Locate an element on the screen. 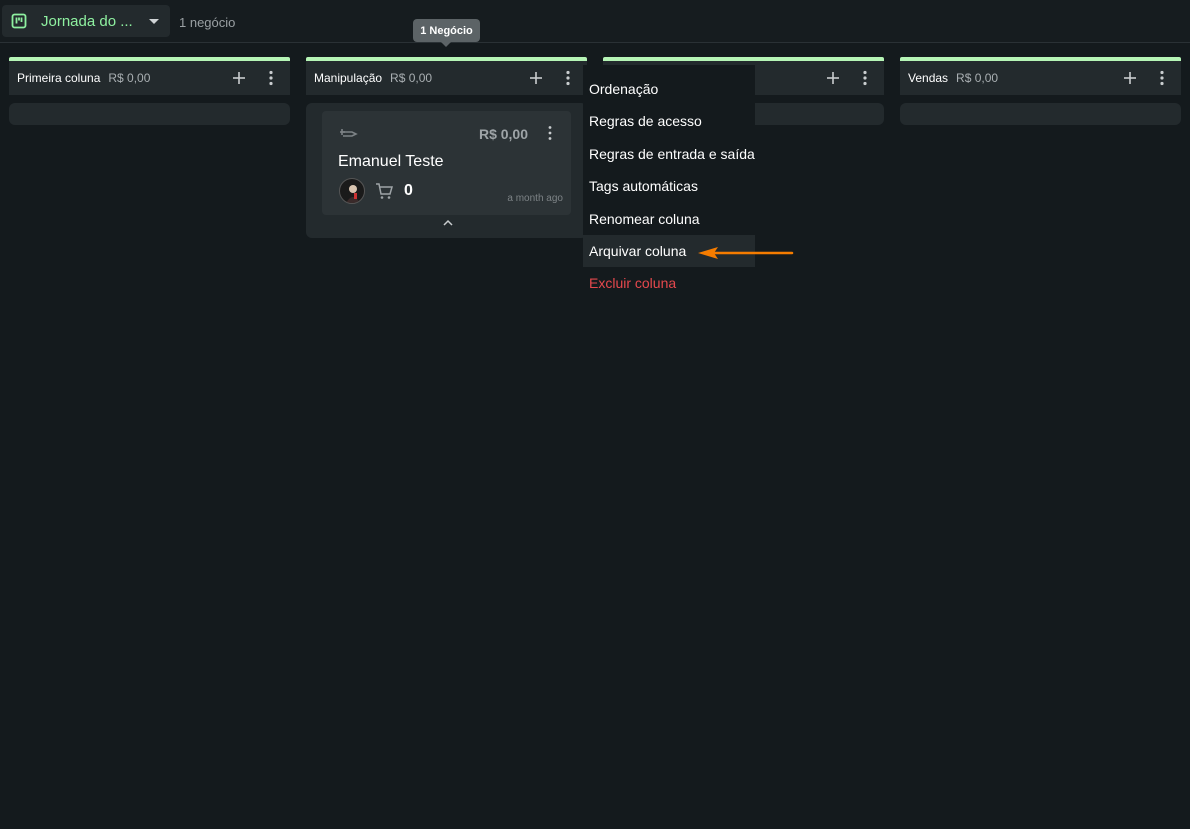  cart-icon is located at coordinates (384, 191).